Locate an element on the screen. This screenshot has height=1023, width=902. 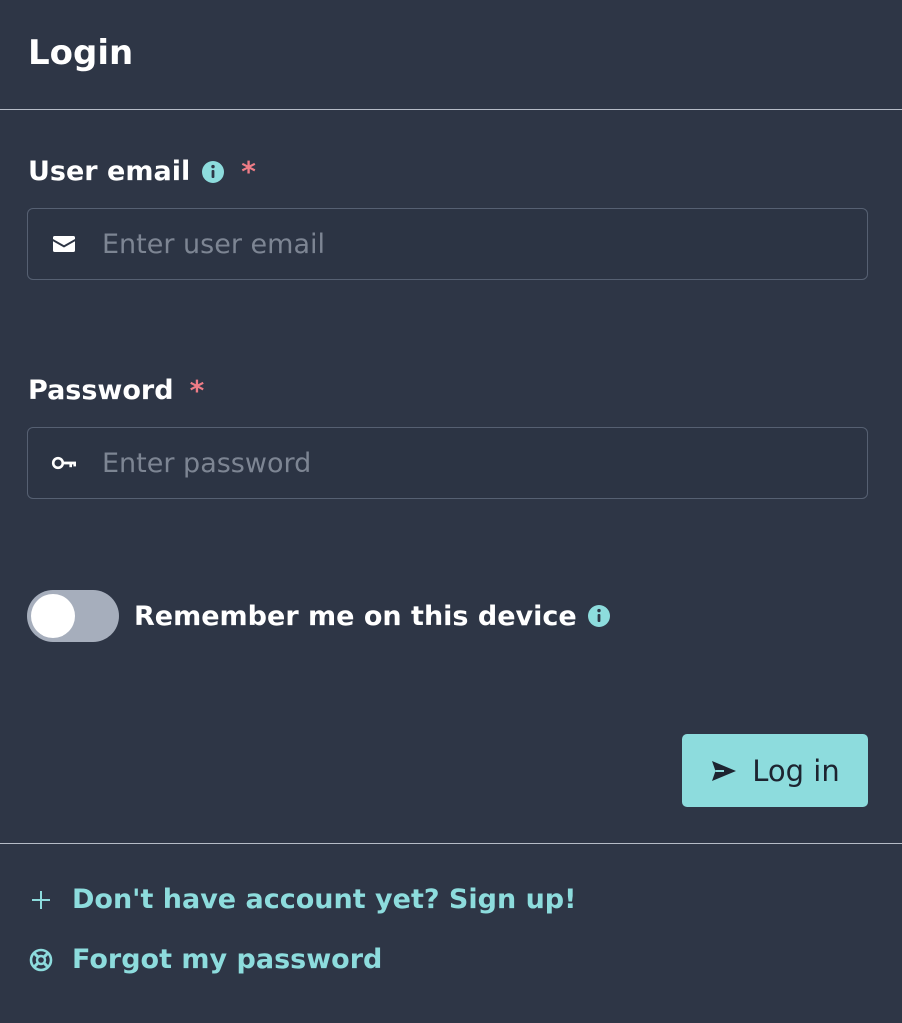
remember-me-toggle is located at coordinates (73, 616).